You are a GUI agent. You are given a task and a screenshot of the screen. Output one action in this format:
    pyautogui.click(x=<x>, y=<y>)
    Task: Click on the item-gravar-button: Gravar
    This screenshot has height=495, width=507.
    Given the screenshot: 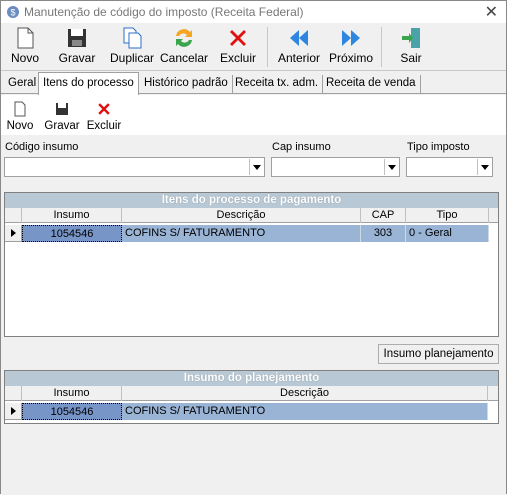 What is the action you would take?
    pyautogui.click(x=62, y=114)
    